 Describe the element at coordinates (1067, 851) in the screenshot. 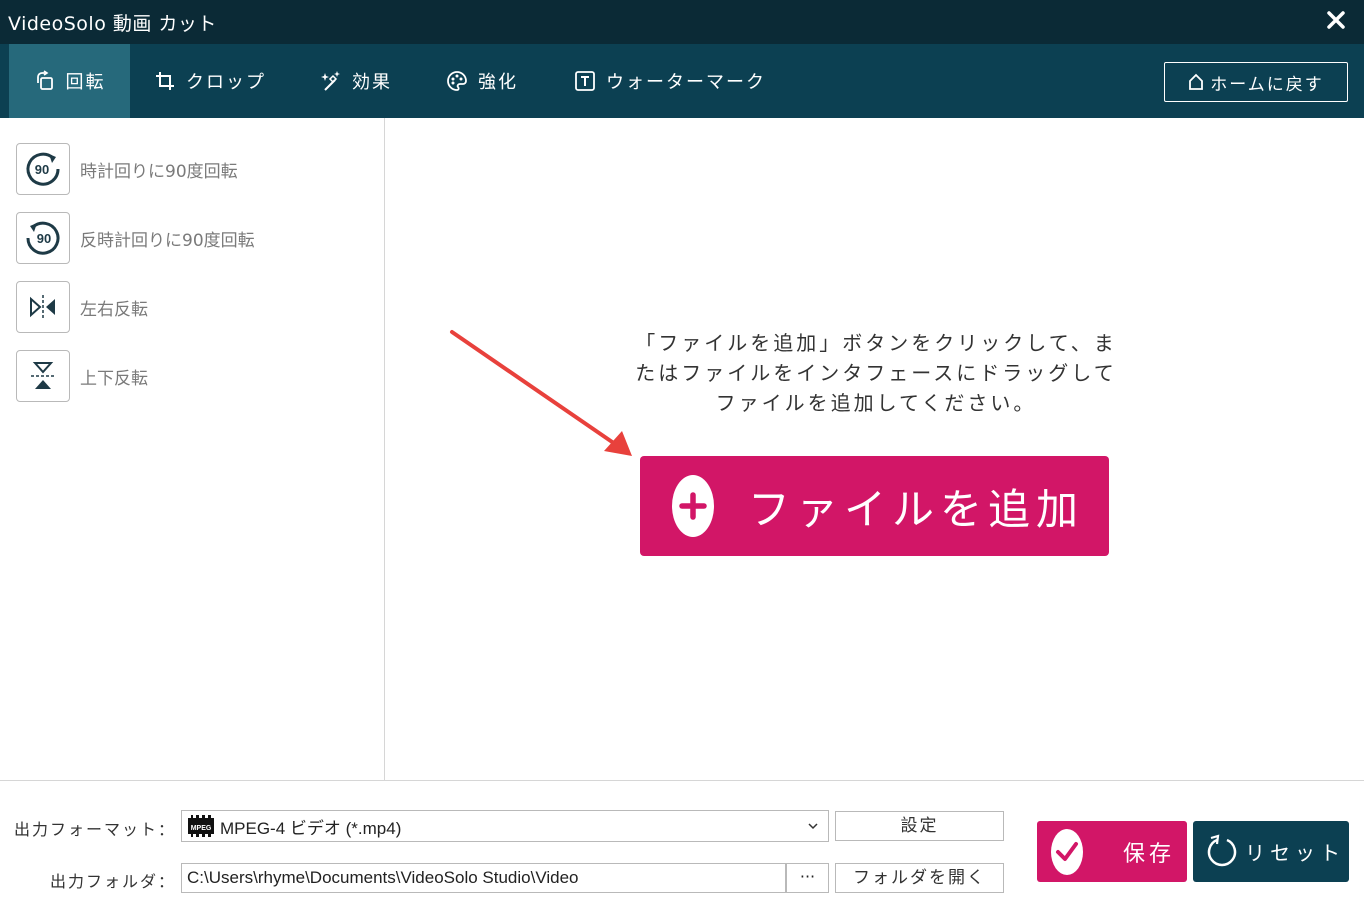

I see `checkmark-icon` at that location.